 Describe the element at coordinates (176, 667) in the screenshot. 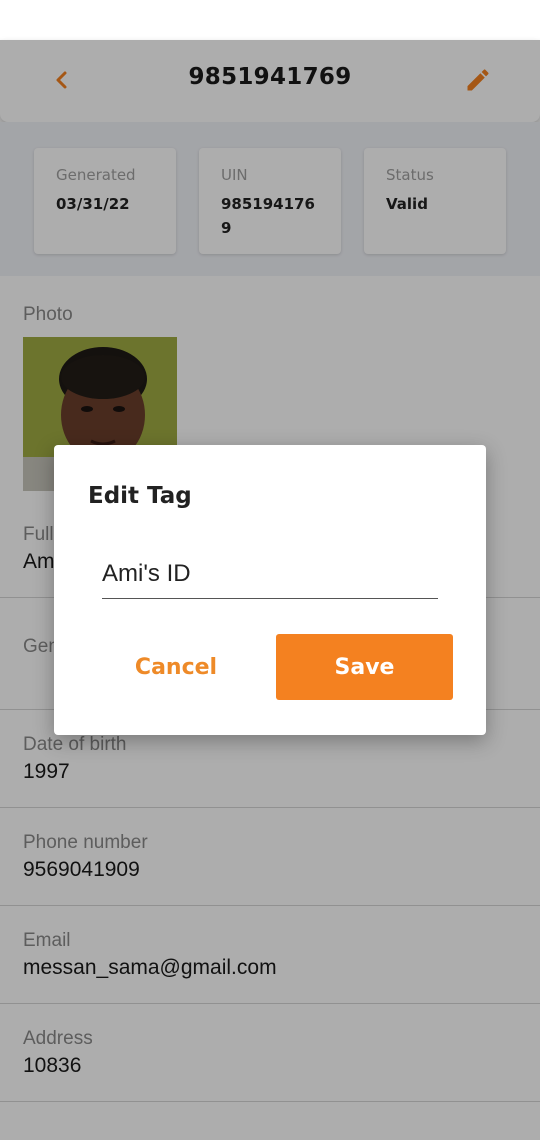

I see `cancel-button: Cancel` at that location.